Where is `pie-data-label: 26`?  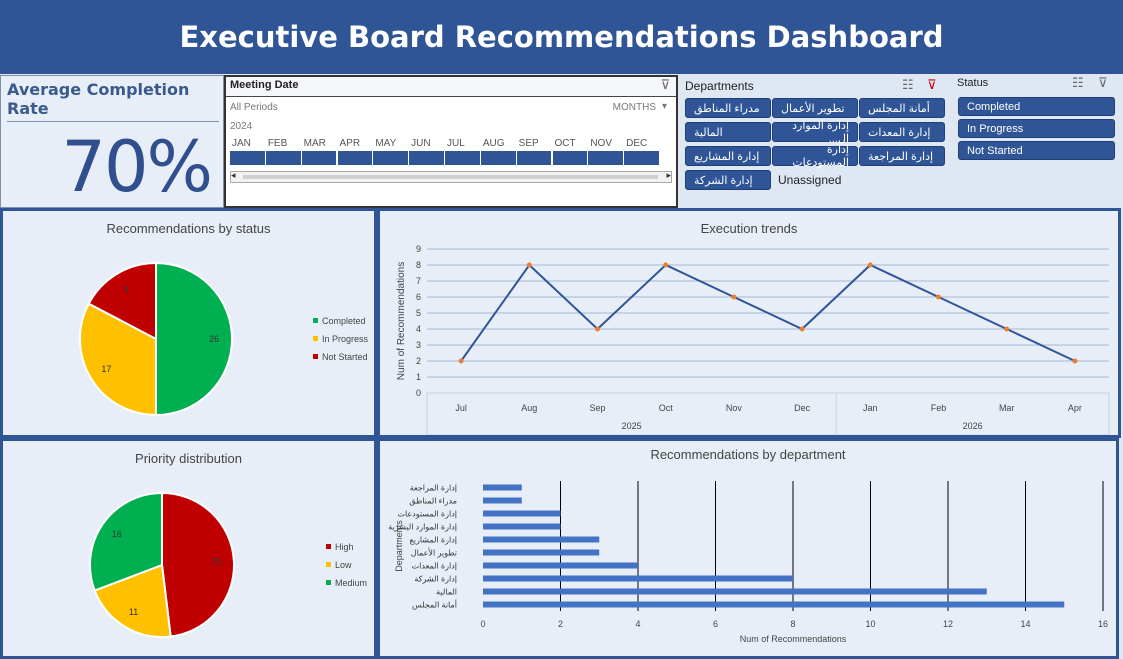
pie-data-label: 26 is located at coordinates (214, 339).